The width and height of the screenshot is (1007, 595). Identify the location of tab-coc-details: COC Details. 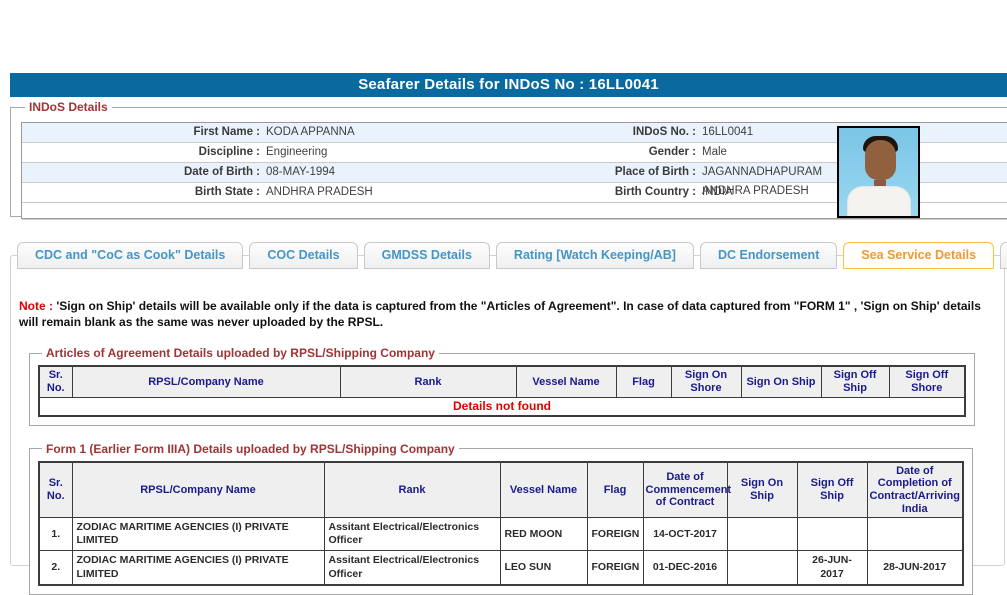
(303, 255).